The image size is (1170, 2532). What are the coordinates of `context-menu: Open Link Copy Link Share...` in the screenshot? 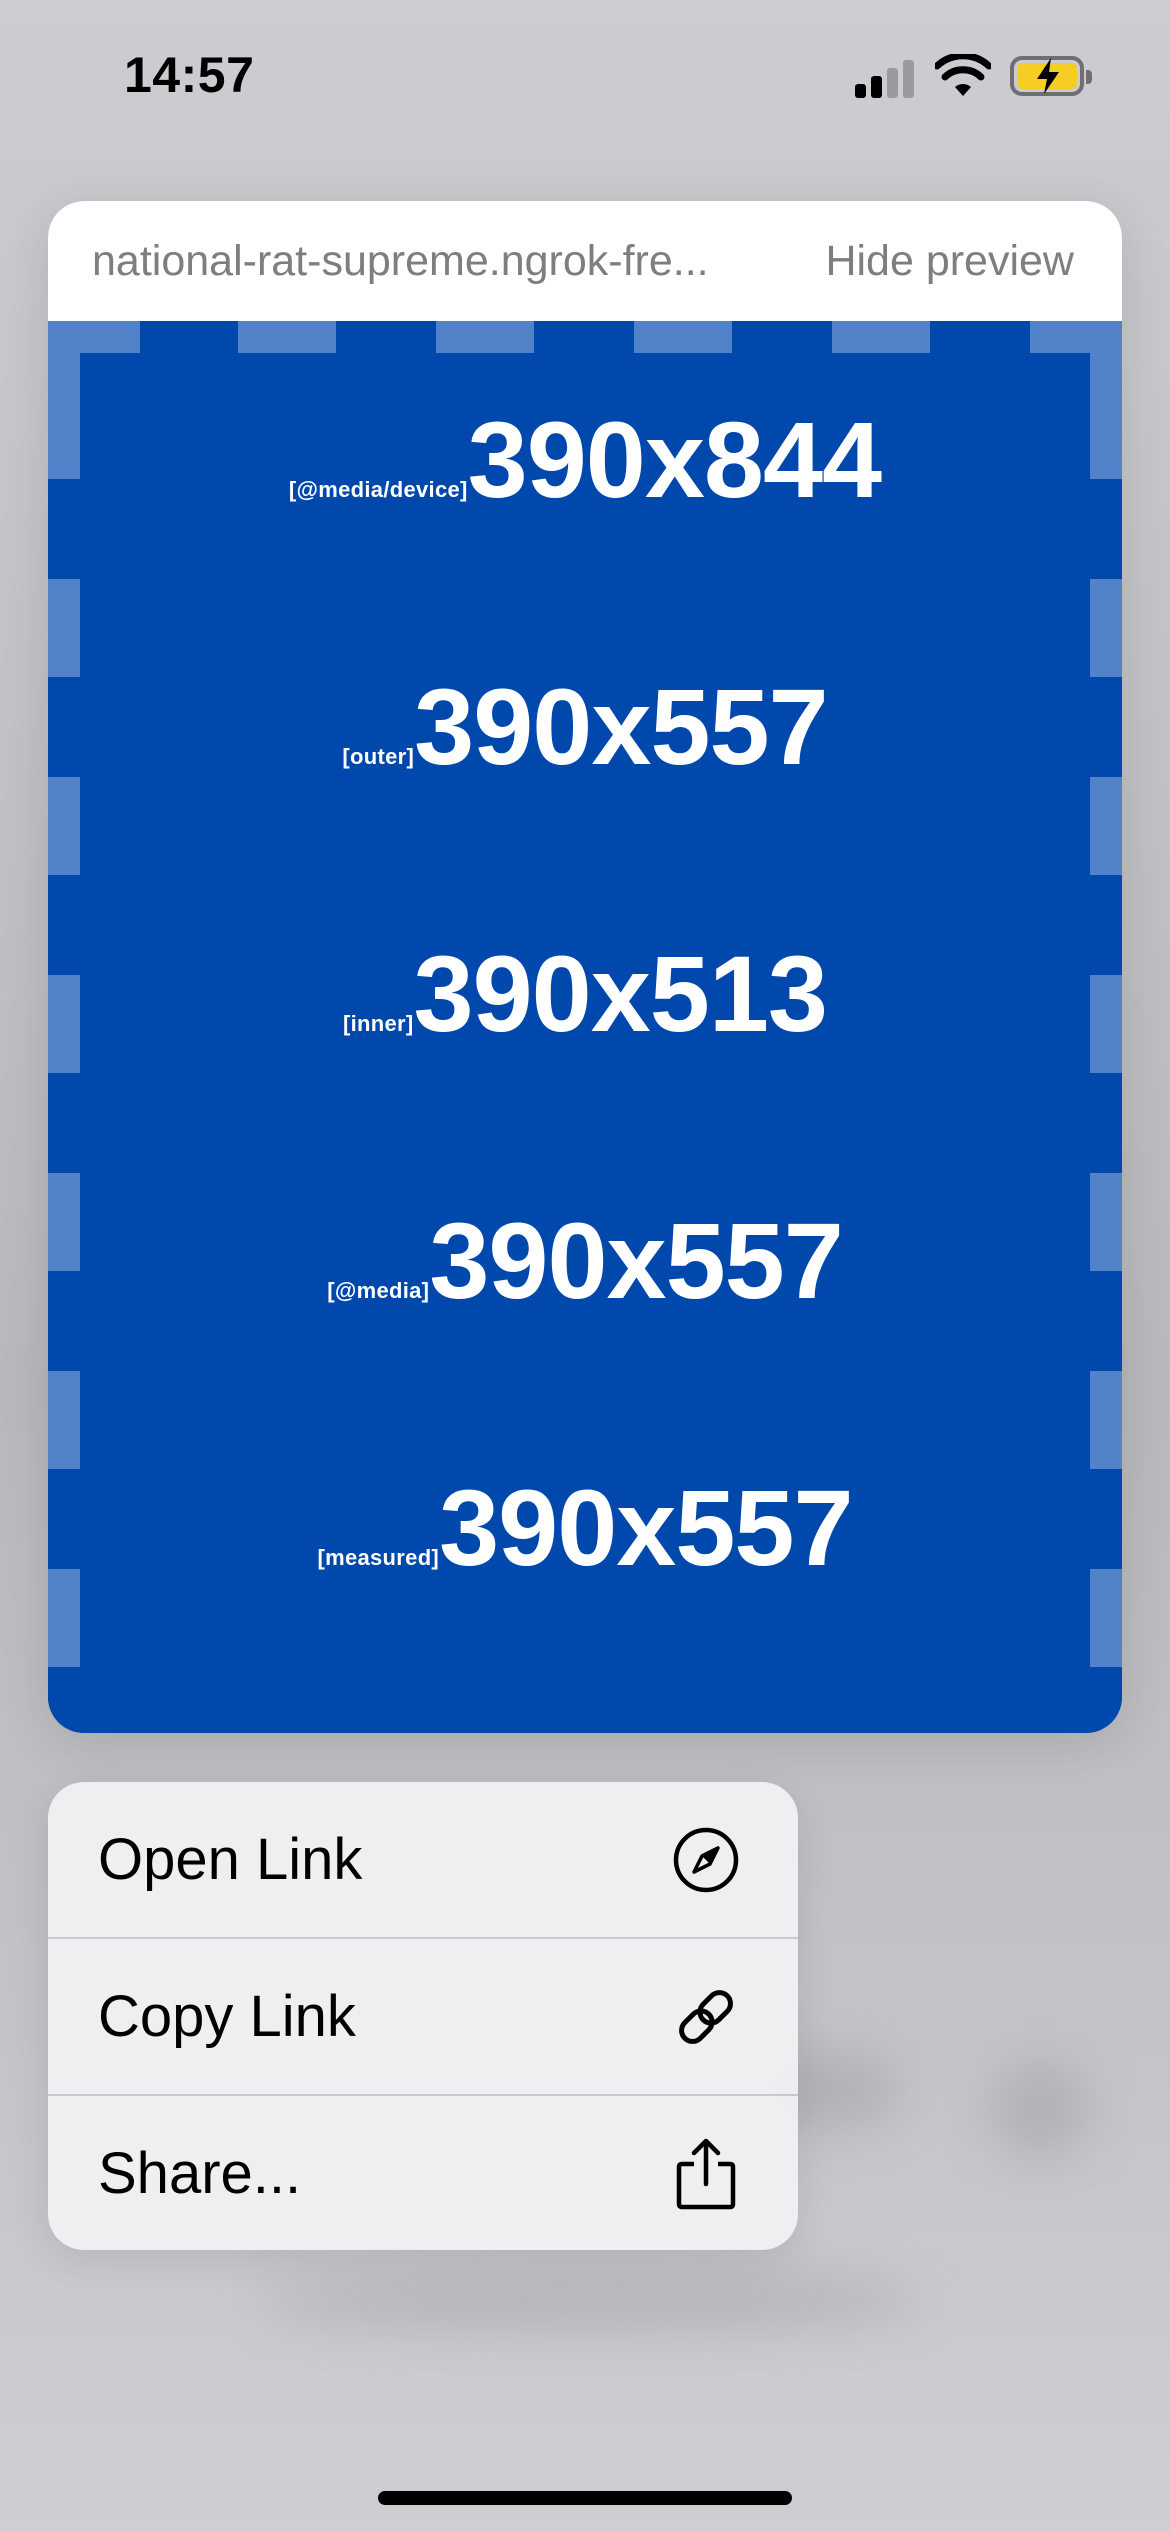 It's located at (423, 2016).